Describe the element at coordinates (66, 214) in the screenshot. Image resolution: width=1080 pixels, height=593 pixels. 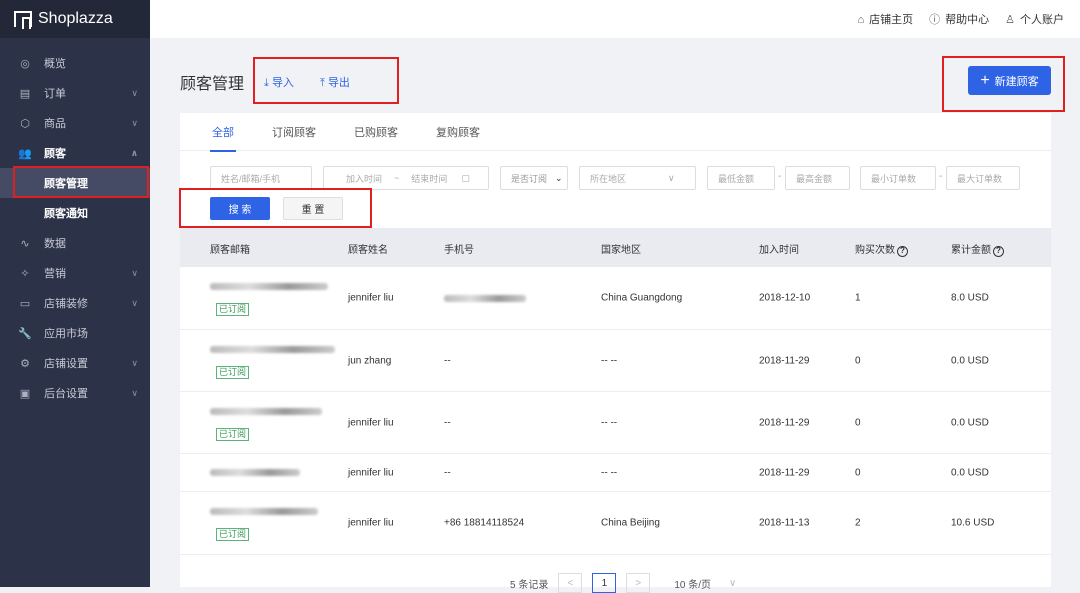
I see `sidebar-item-label: 顾客通知` at that location.